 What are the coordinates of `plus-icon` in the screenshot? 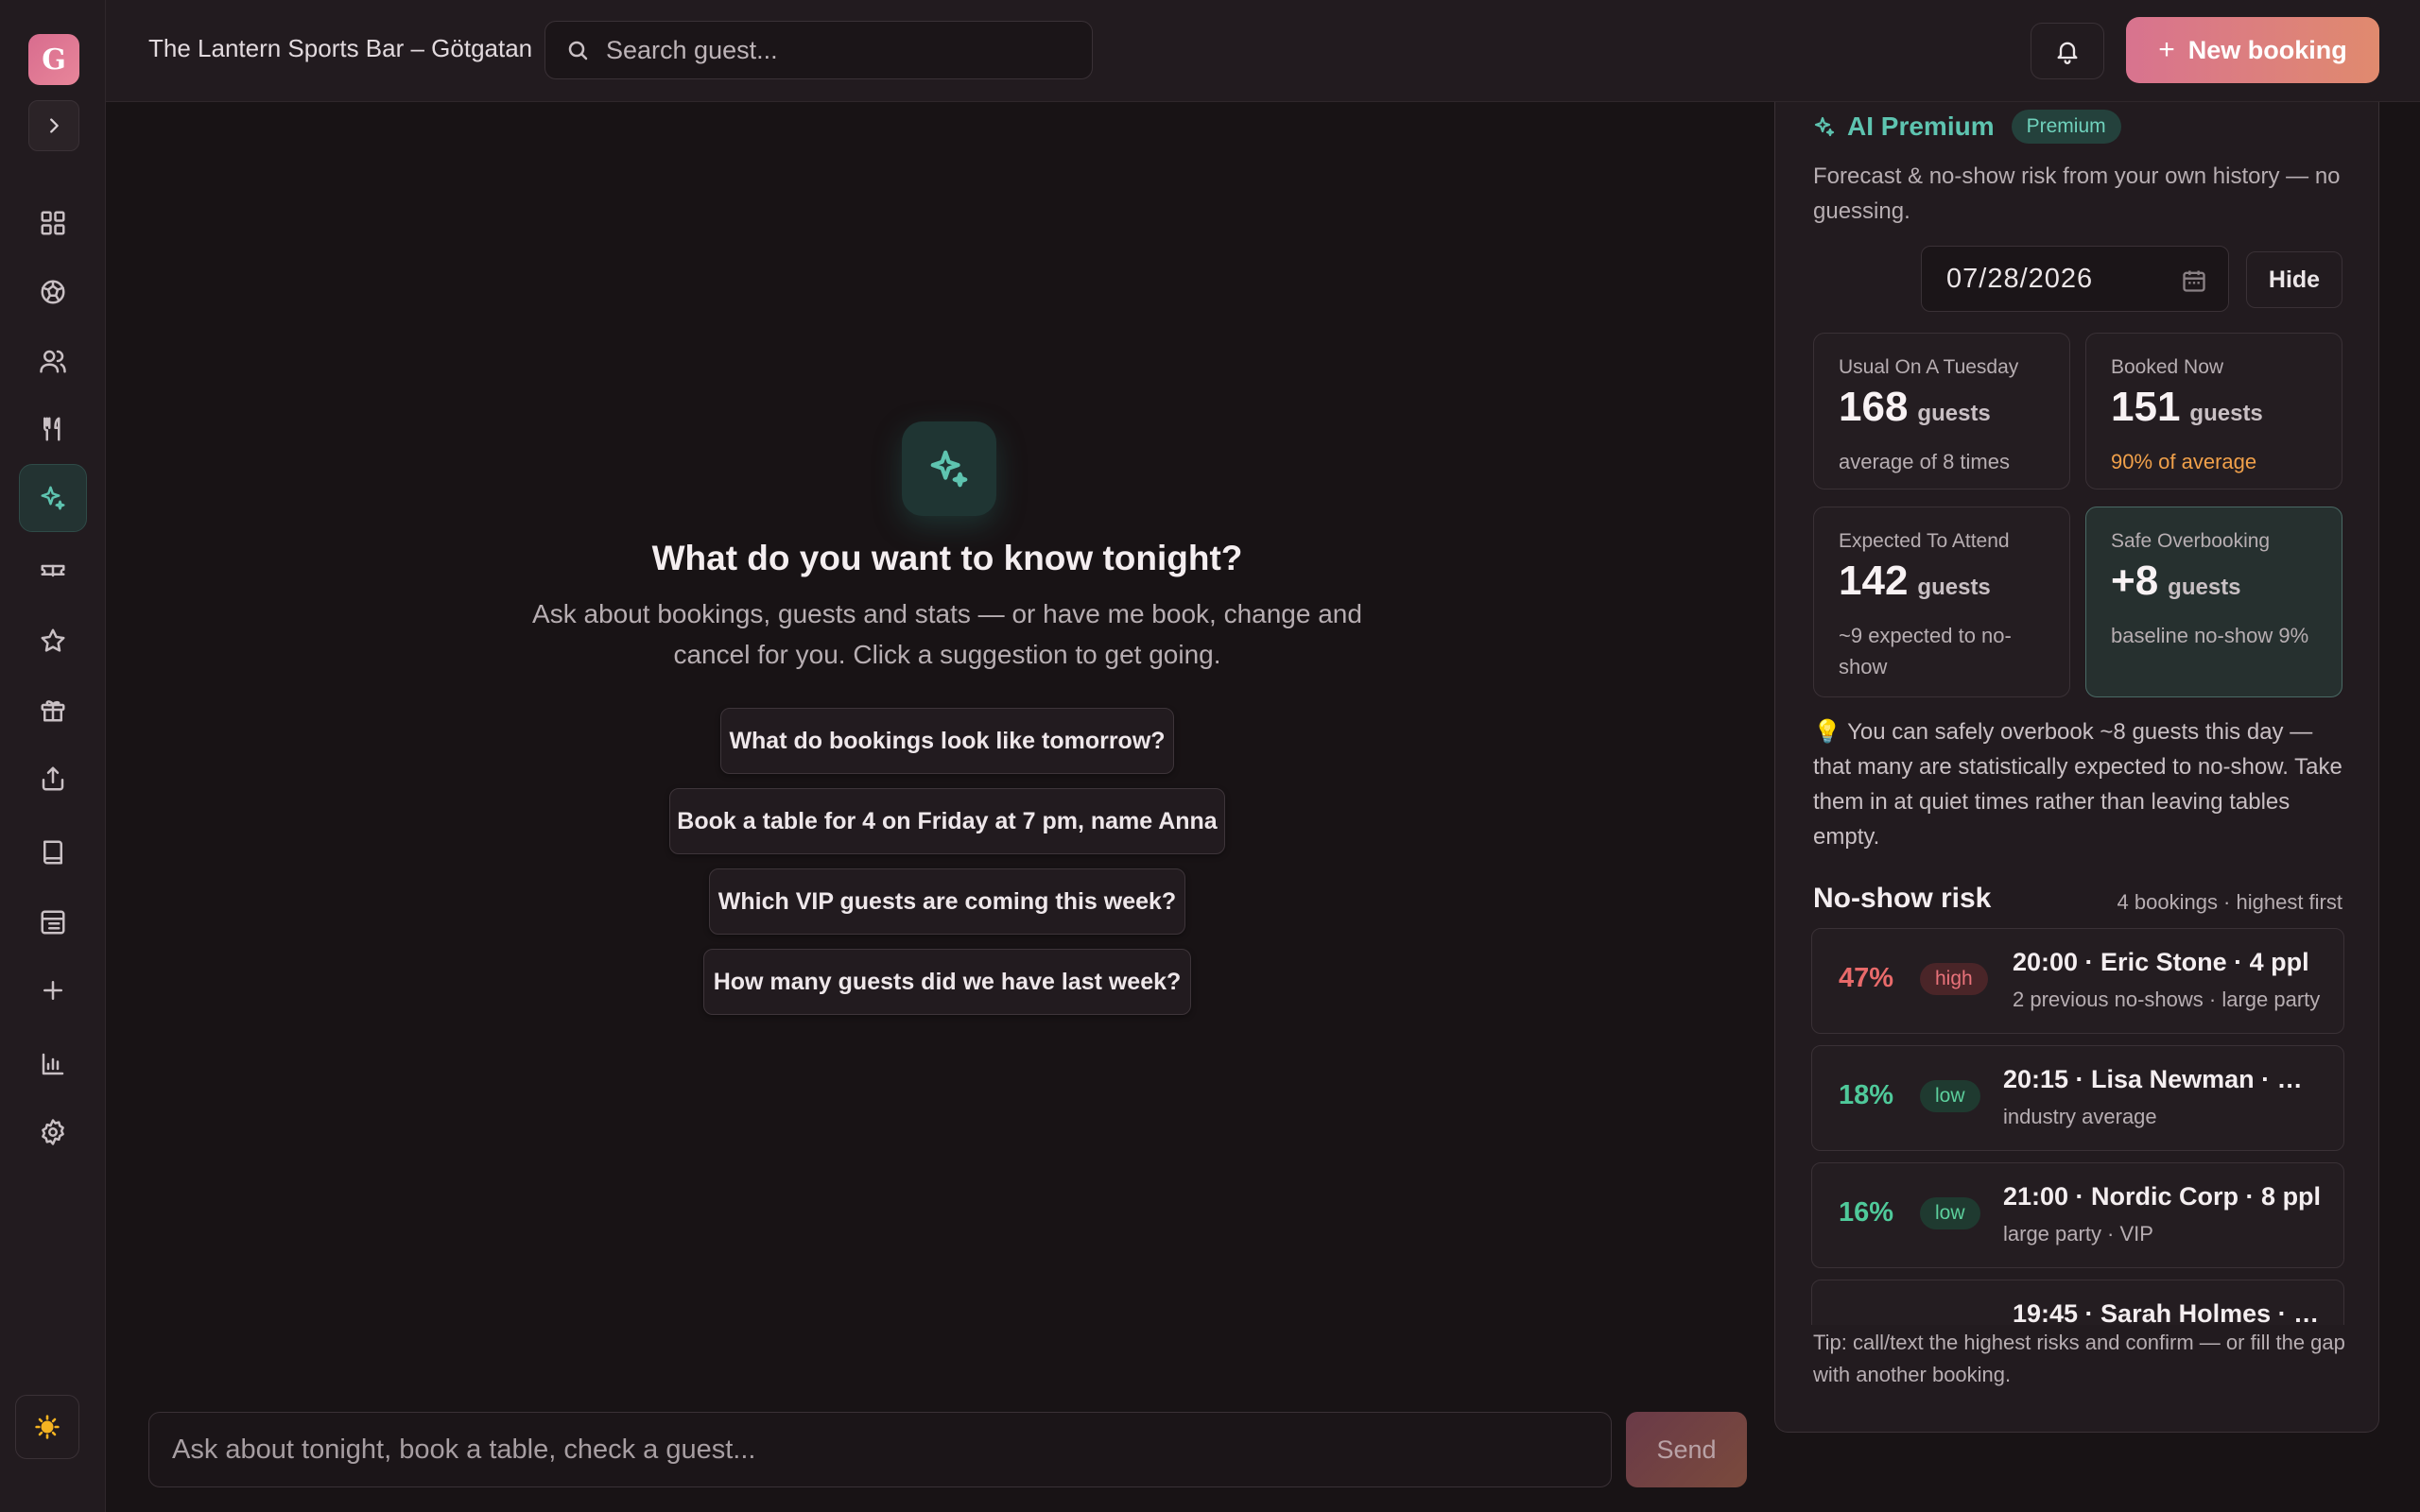 It's located at (52, 990).